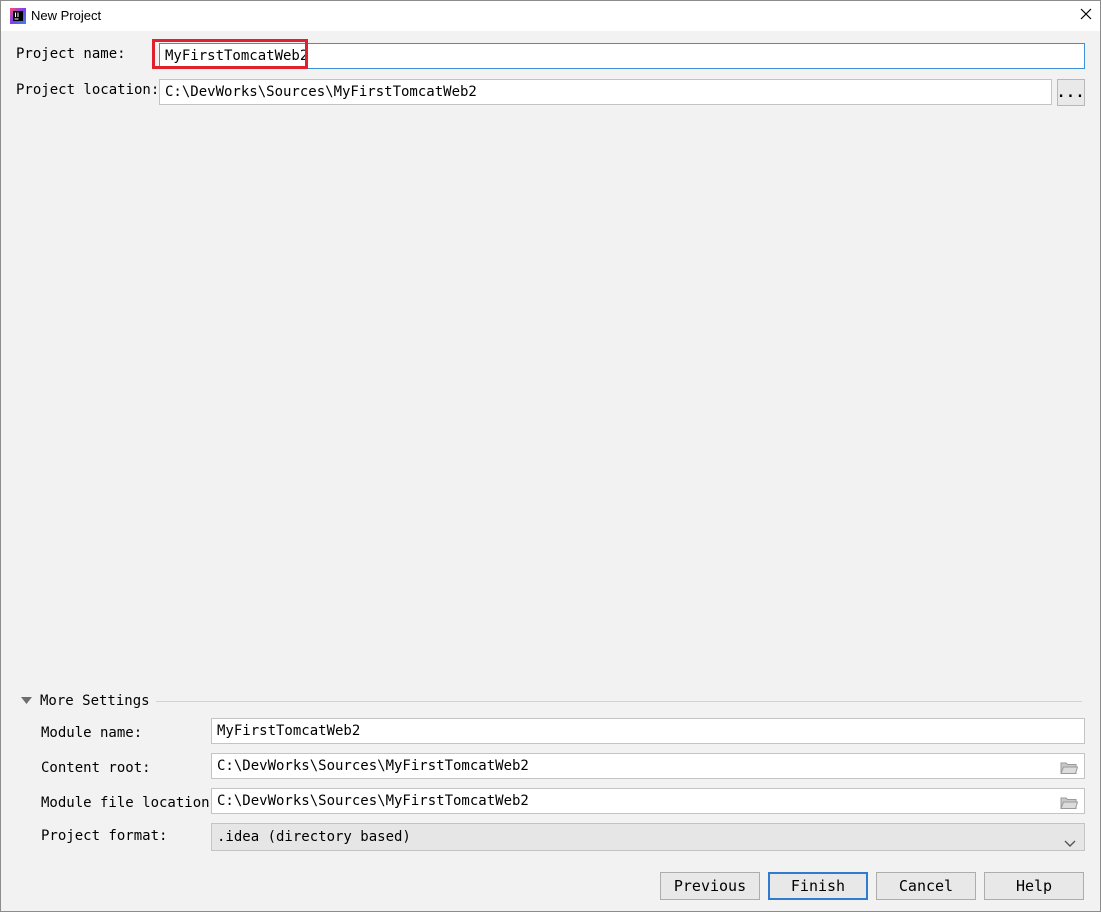 The image size is (1101, 912). I want to click on content-root-value: C:\DevWorks\Sources\MyFirstTomcatWeb2, so click(373, 766).